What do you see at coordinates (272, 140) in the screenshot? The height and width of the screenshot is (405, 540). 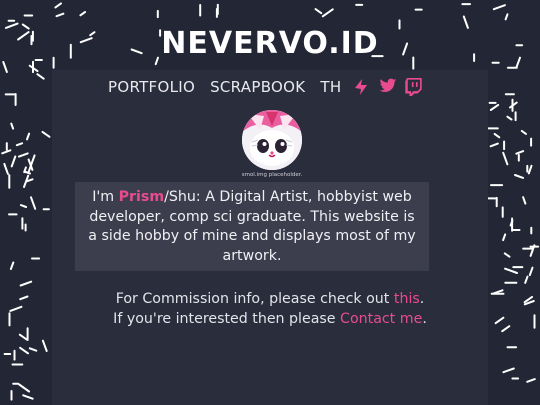 I see `avatar` at bounding box center [272, 140].